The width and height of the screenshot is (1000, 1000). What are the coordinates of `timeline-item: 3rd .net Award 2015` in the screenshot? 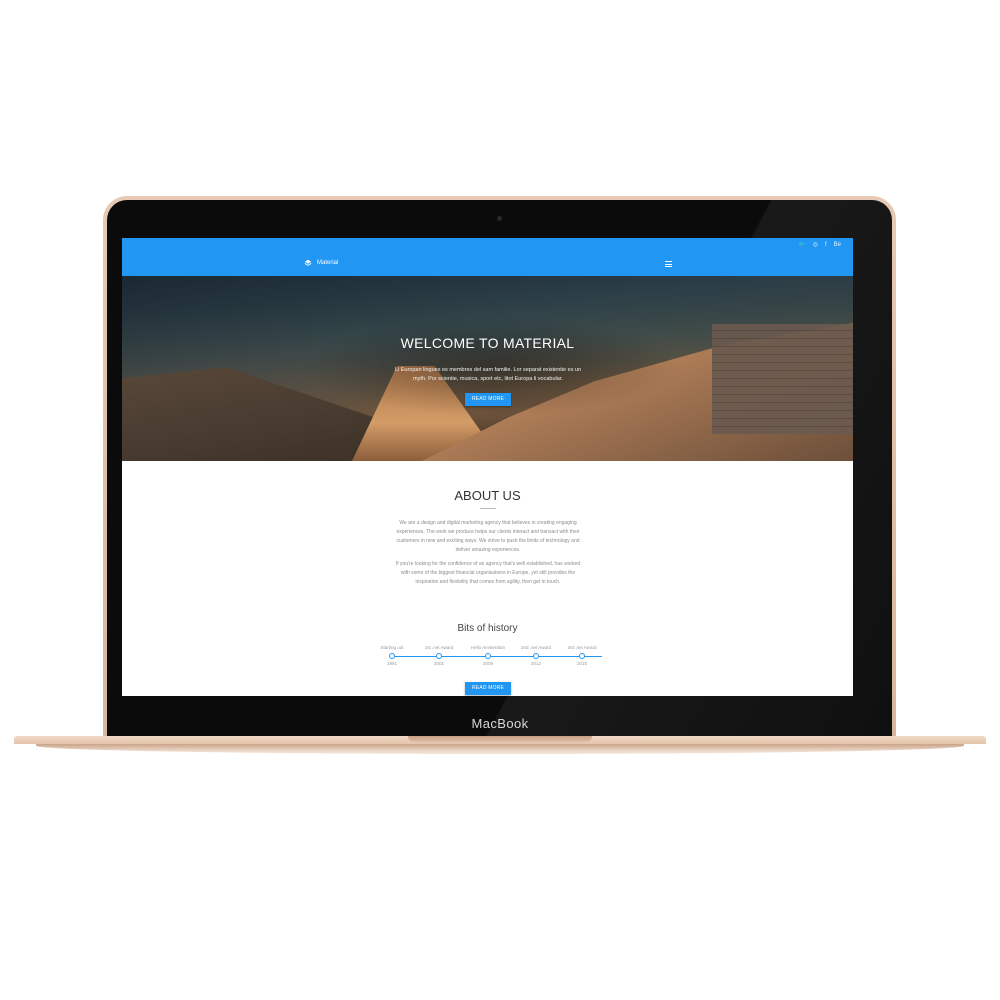 It's located at (582, 656).